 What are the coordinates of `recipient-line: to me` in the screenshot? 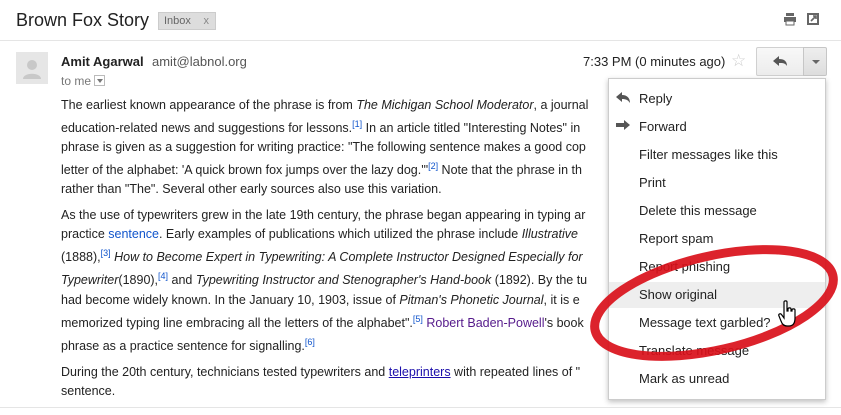 It's located at (83, 81).